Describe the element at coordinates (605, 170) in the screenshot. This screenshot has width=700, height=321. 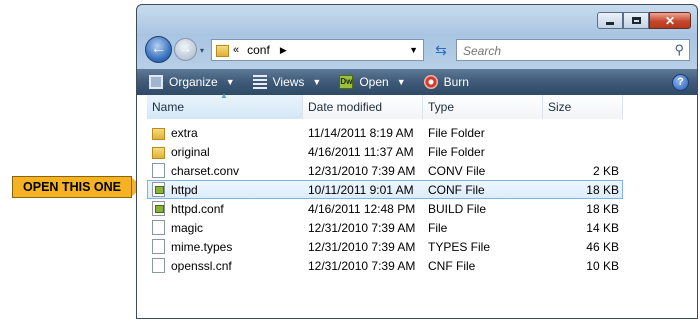
I see `file-size: 2 KB` at that location.